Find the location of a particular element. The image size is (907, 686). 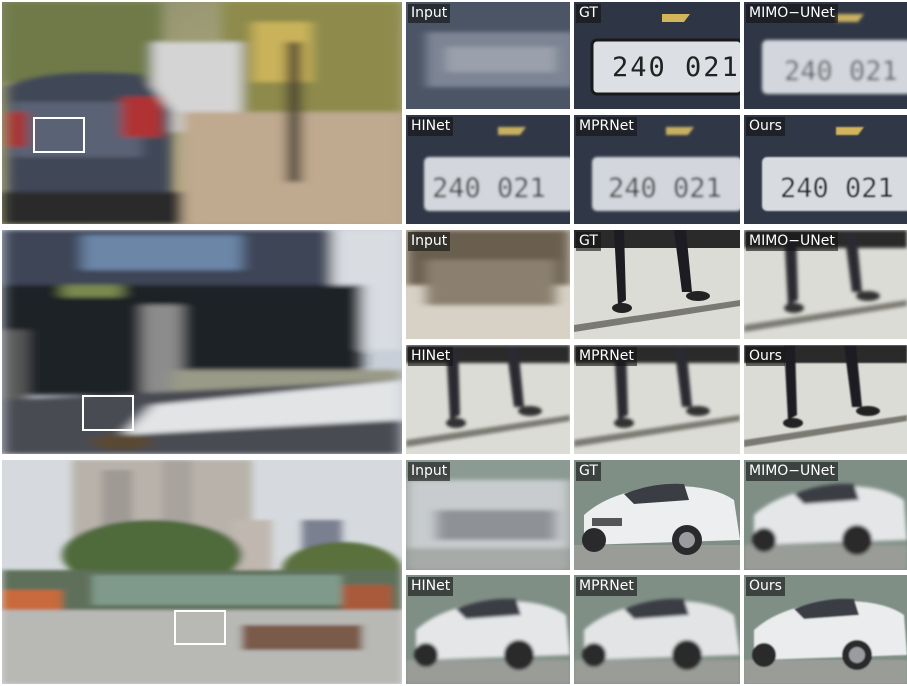

crop-gt: 240 021 GT is located at coordinates (657, 55).